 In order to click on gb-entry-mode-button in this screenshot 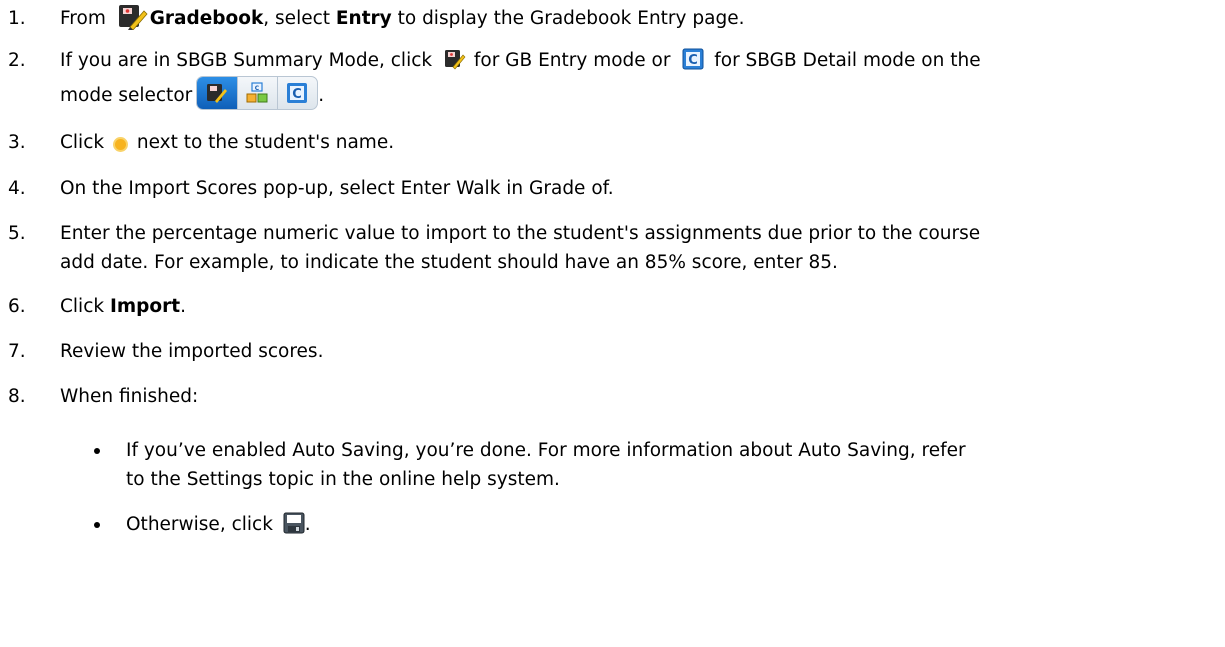, I will do `click(218, 93)`.